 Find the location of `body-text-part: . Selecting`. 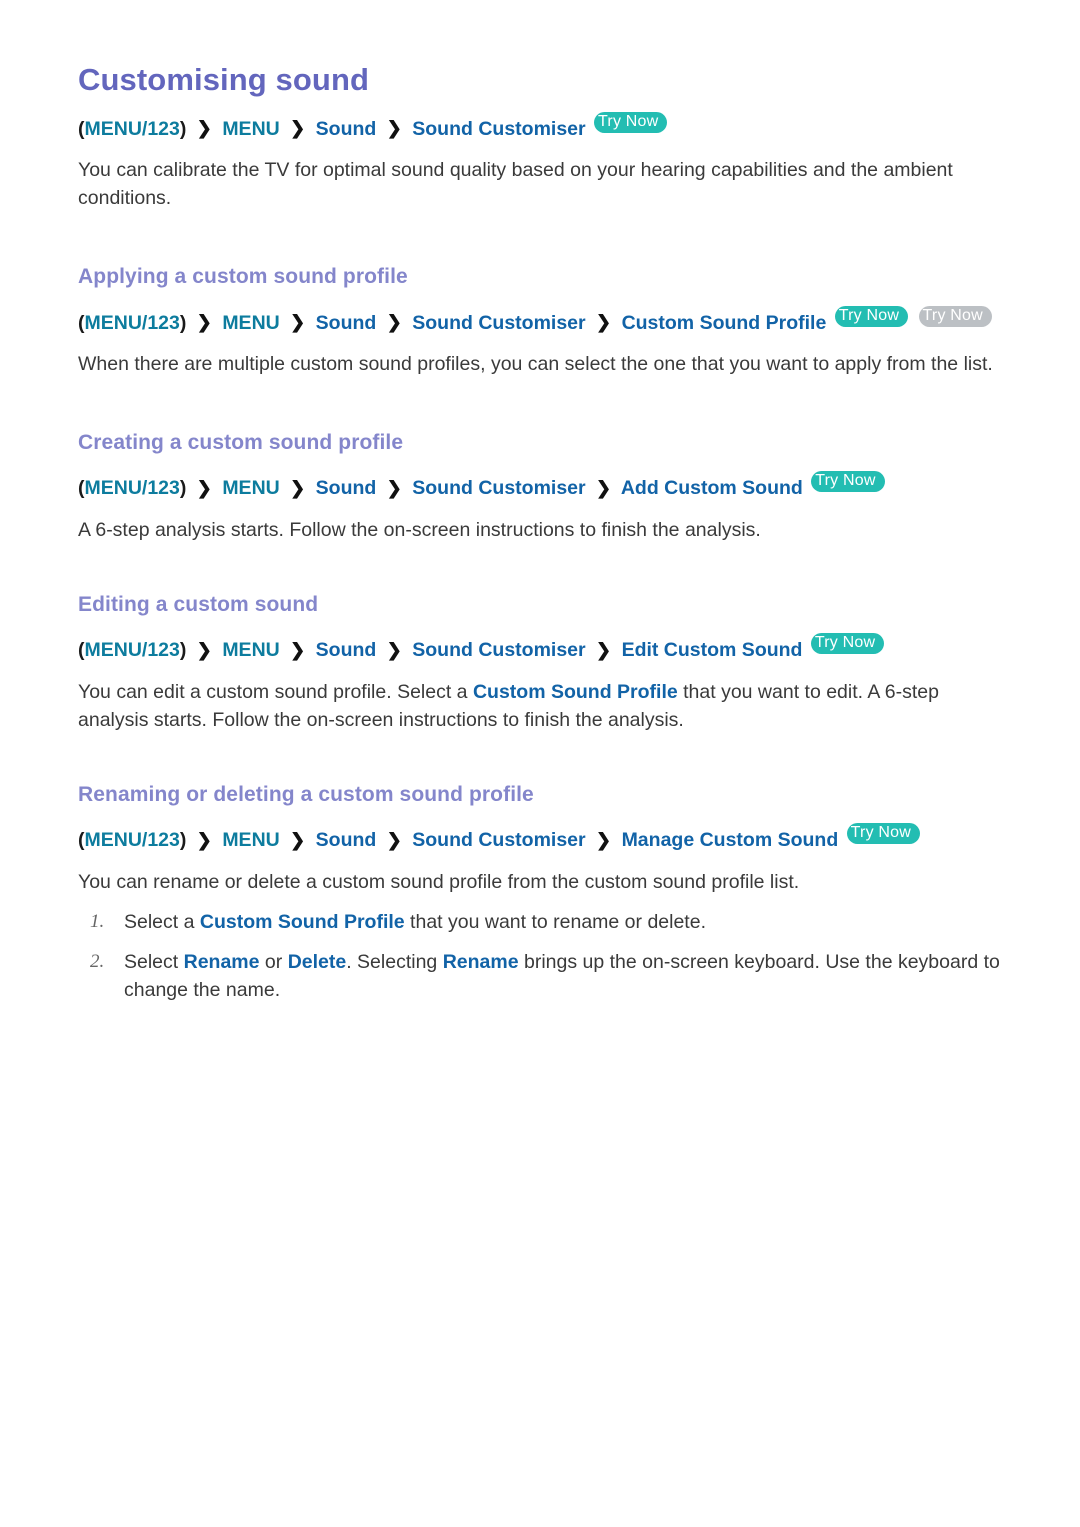

body-text-part: . Selecting is located at coordinates (394, 962).